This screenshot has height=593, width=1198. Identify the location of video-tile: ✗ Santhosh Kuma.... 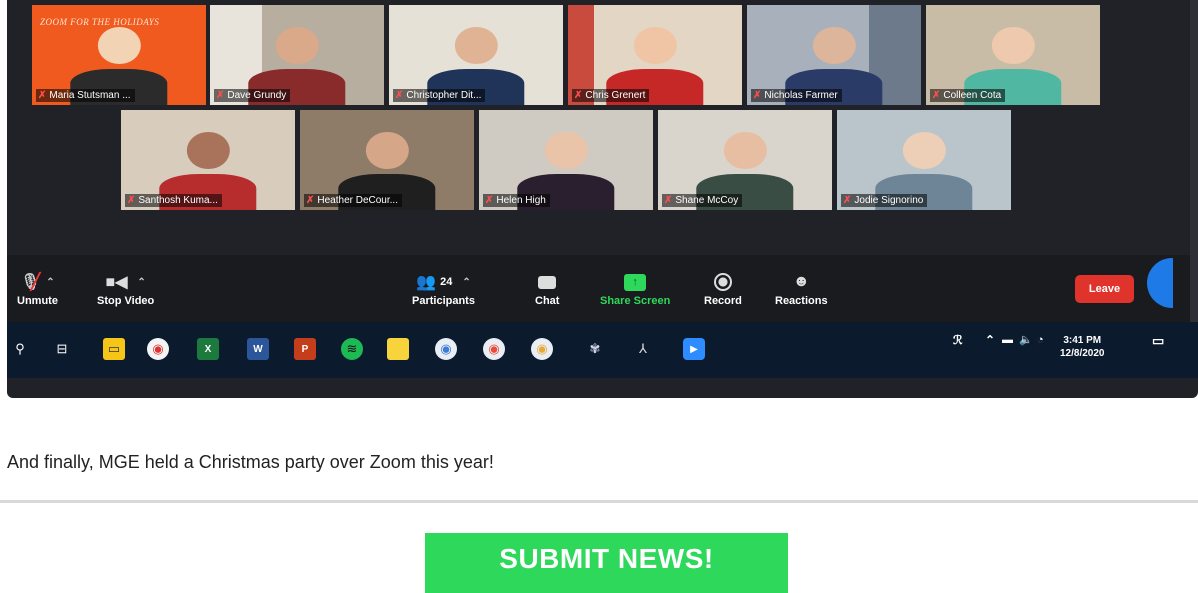
(208, 160).